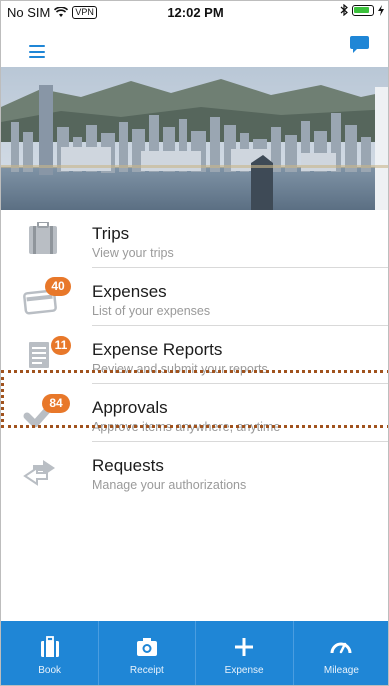  Describe the element at coordinates (169, 485) in the screenshot. I see `menu-item-subtitle: Manage your authorizations` at that location.